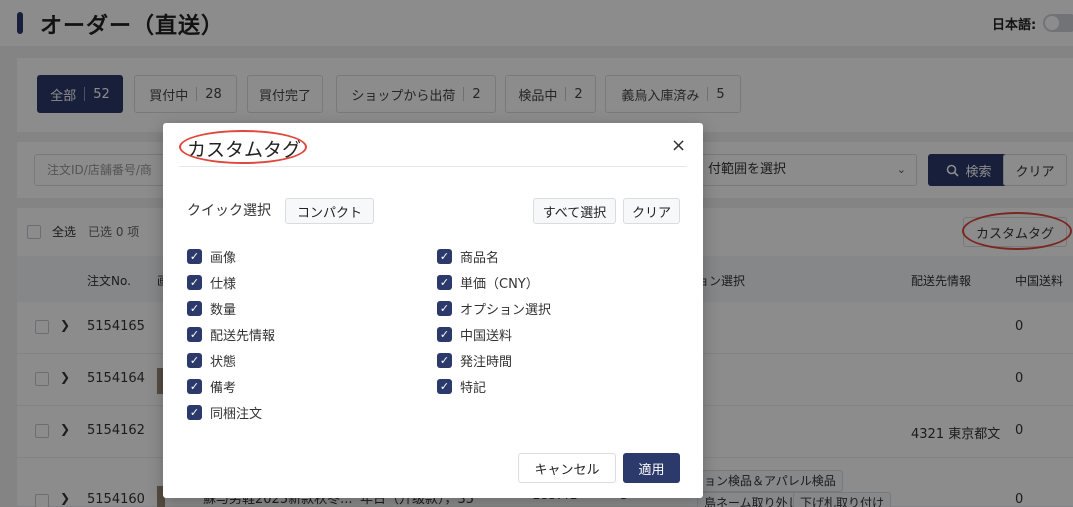  I want to click on option-special-notes: ✓ 特記, so click(461, 386).